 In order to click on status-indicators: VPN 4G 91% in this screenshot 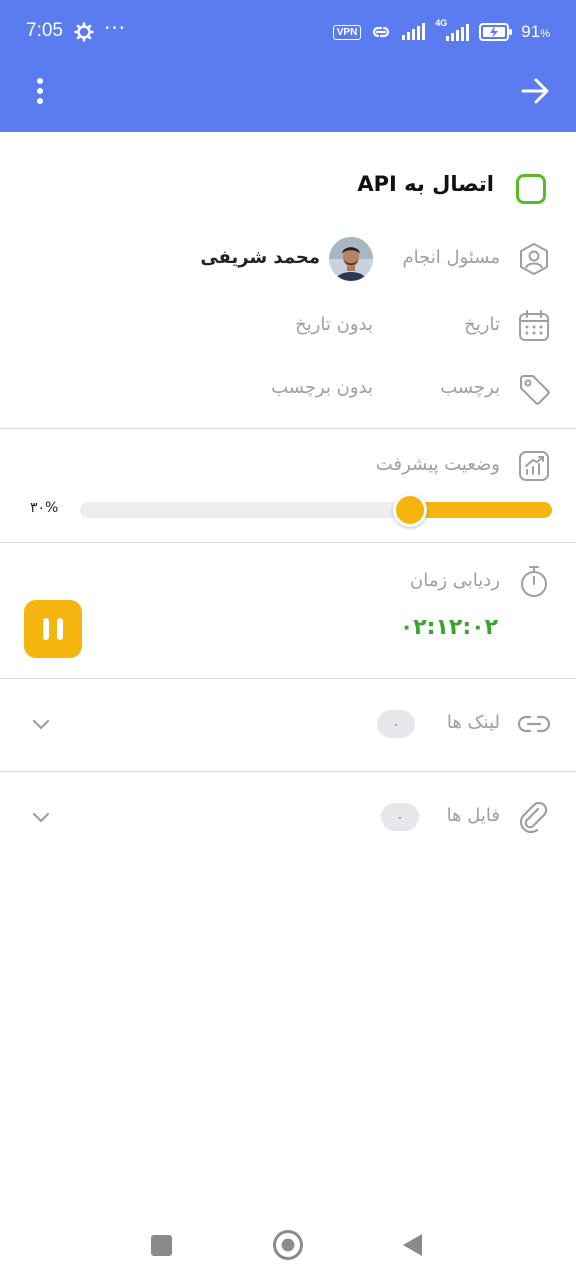, I will do `click(441, 31)`.